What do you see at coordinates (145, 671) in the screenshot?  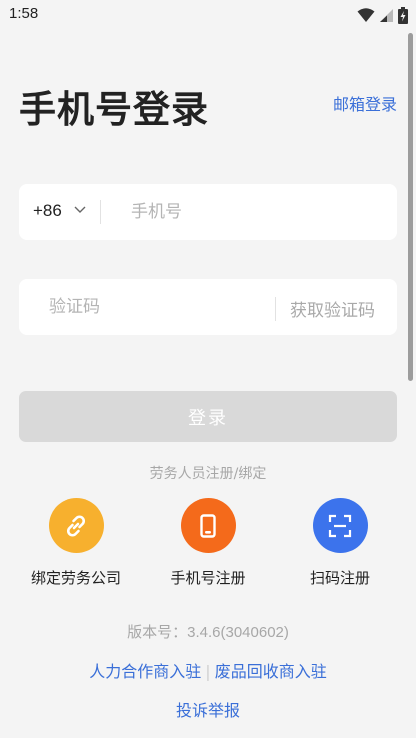 I see `partner-join-link: 人力合作商入驻` at bounding box center [145, 671].